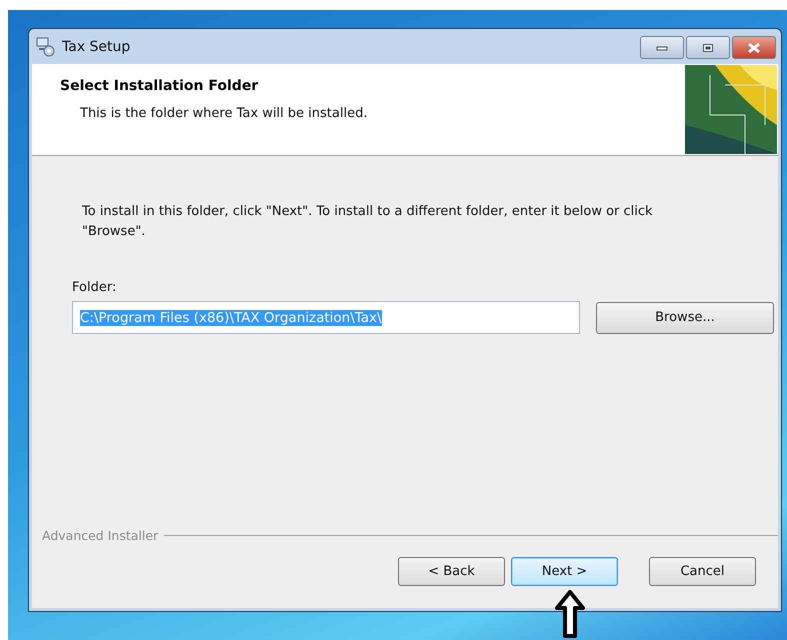 This screenshot has height=640, width=787. What do you see at coordinates (451, 571) in the screenshot?
I see `dialog-button: < Back` at bounding box center [451, 571].